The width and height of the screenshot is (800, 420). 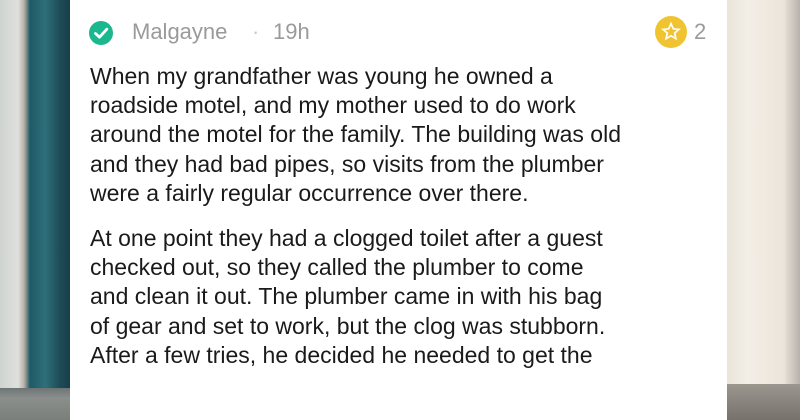 I want to click on background-wall-shadow, so click(x=792, y=210).